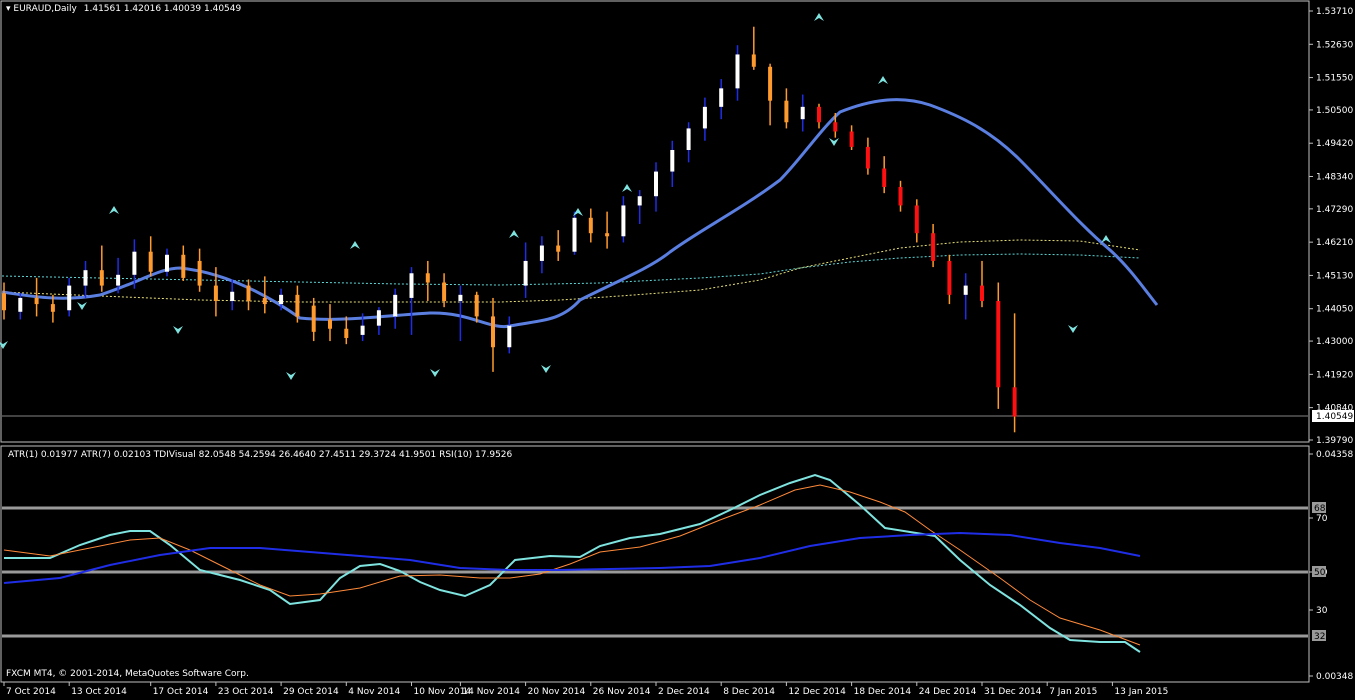 This screenshot has height=700, width=1355. I want to click on time-tick-label: 7 Oct 2014, so click(31, 692).